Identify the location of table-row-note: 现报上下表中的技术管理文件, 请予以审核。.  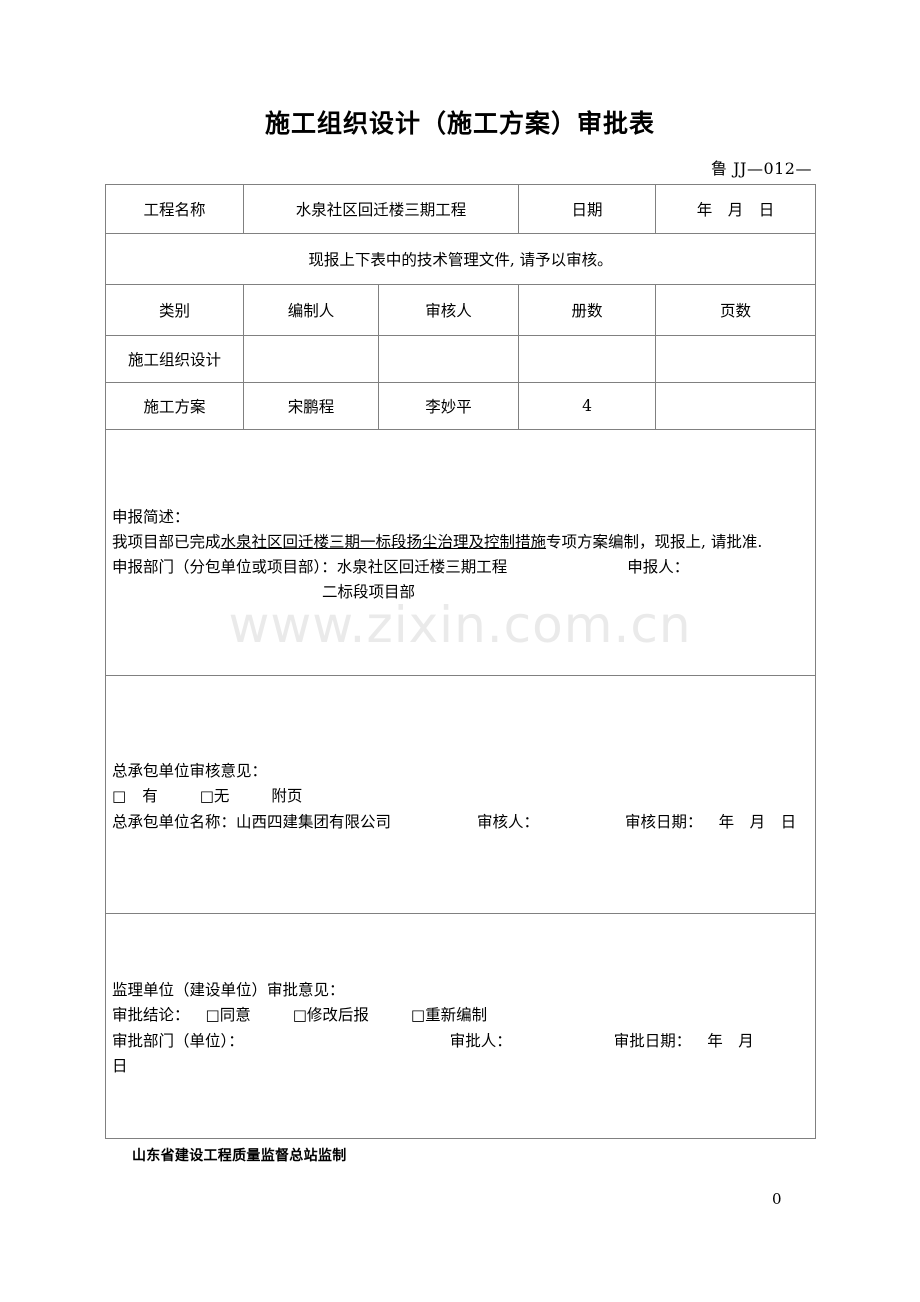
(460, 259).